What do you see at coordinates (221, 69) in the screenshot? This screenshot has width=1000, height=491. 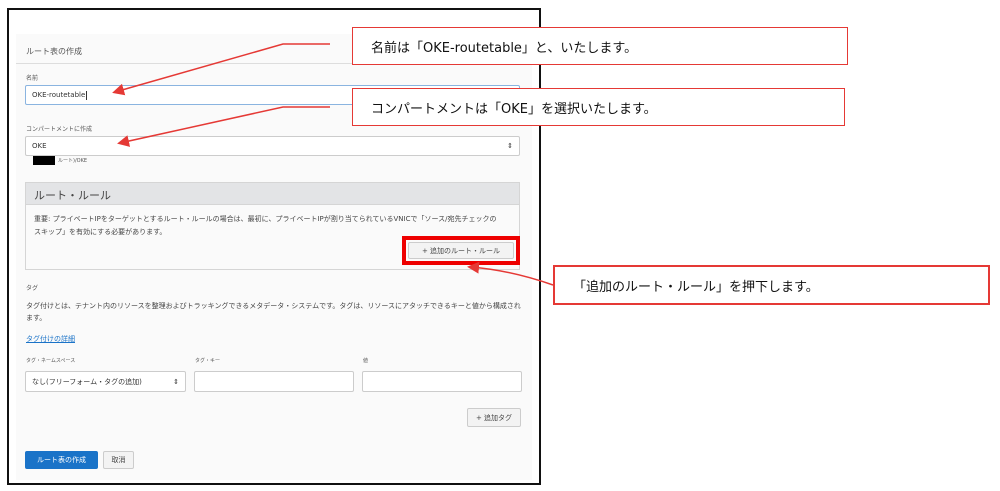 I see `arrow-to-name` at bounding box center [221, 69].